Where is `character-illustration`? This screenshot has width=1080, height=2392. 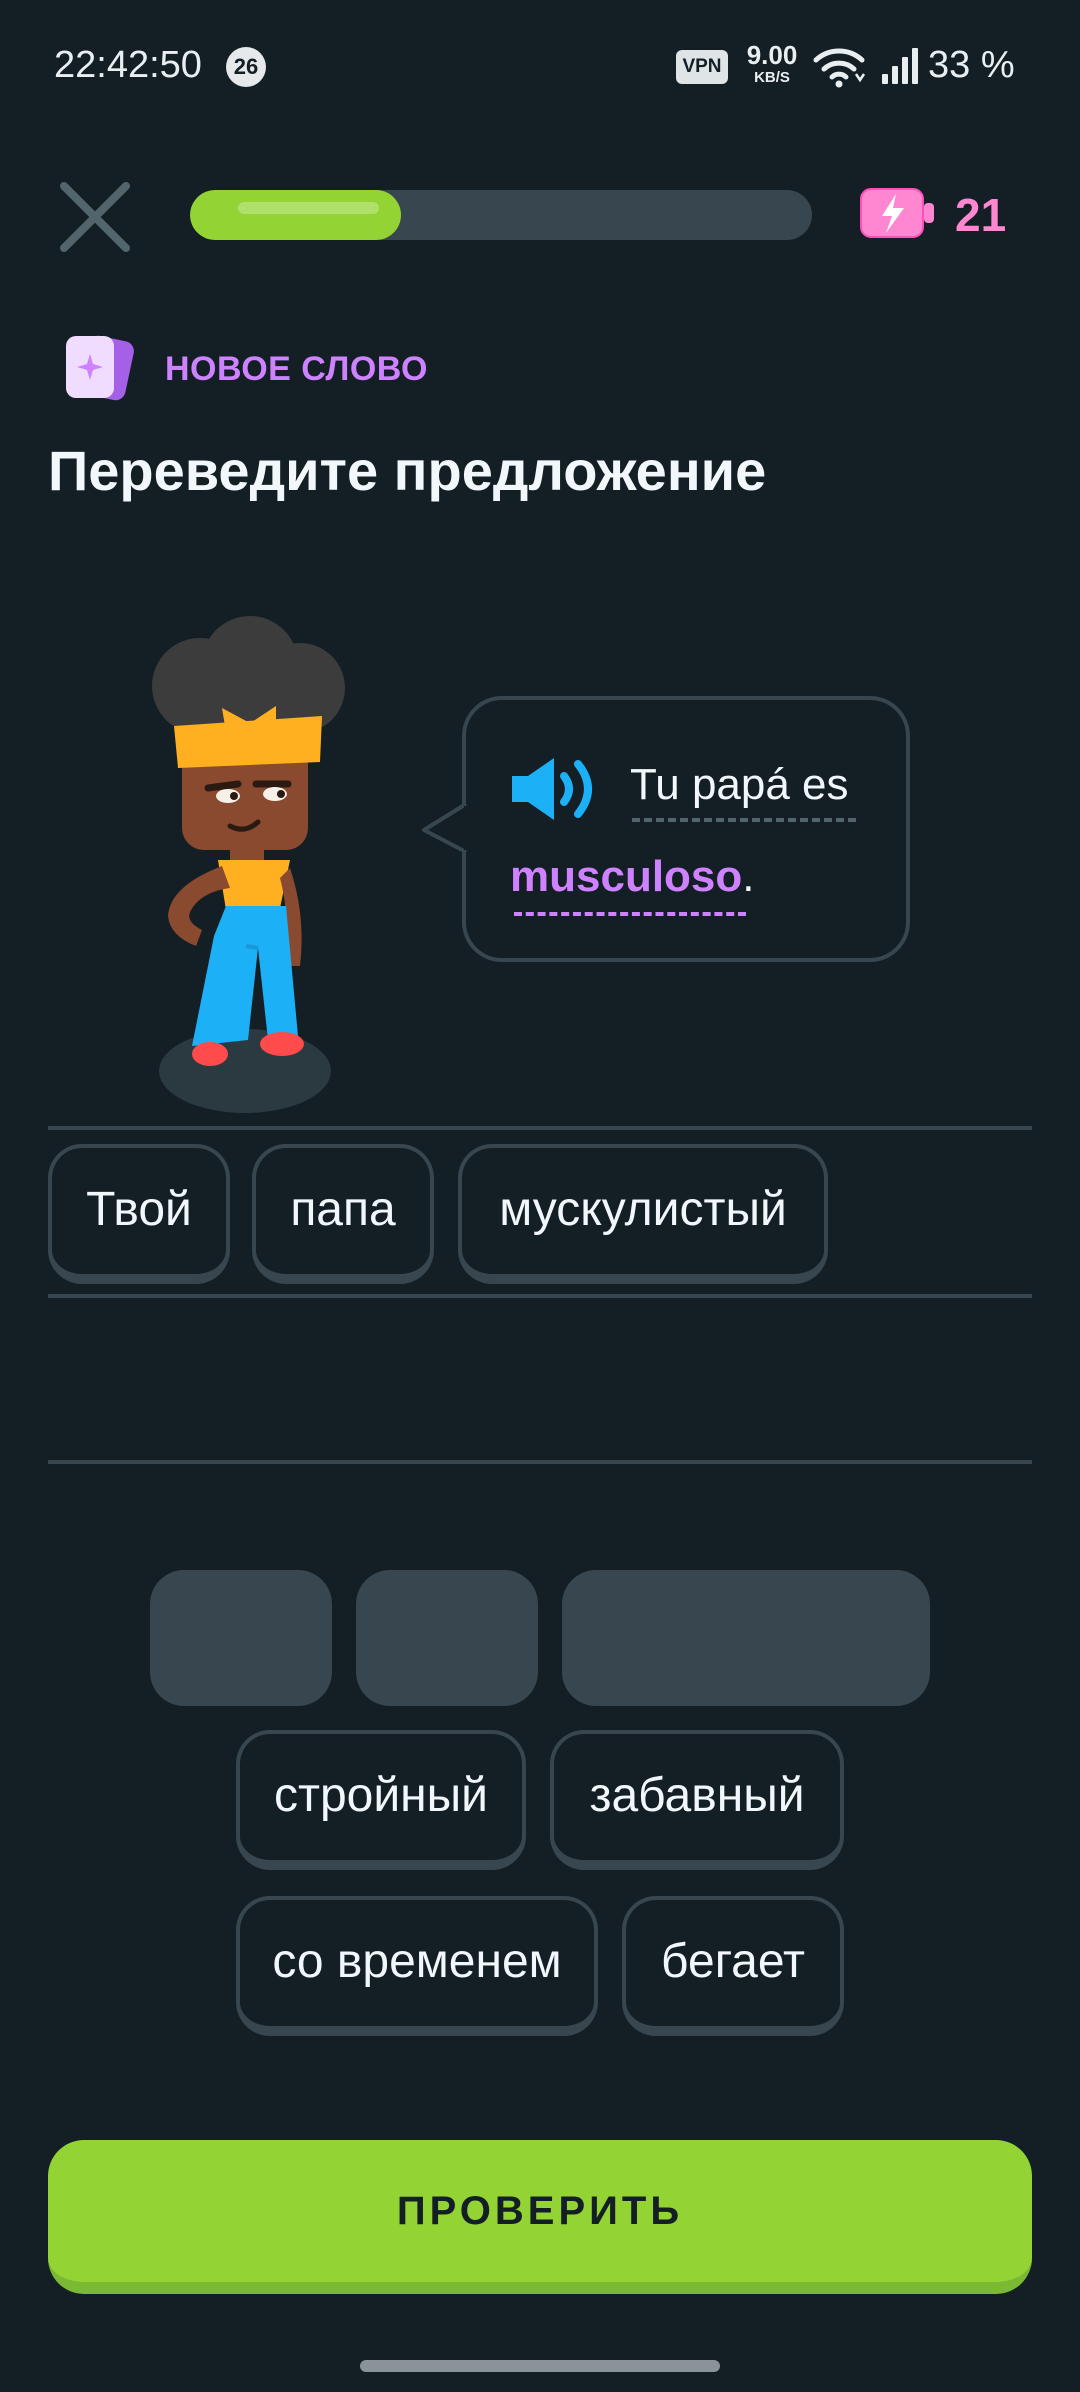 character-illustration is located at coordinates (248, 864).